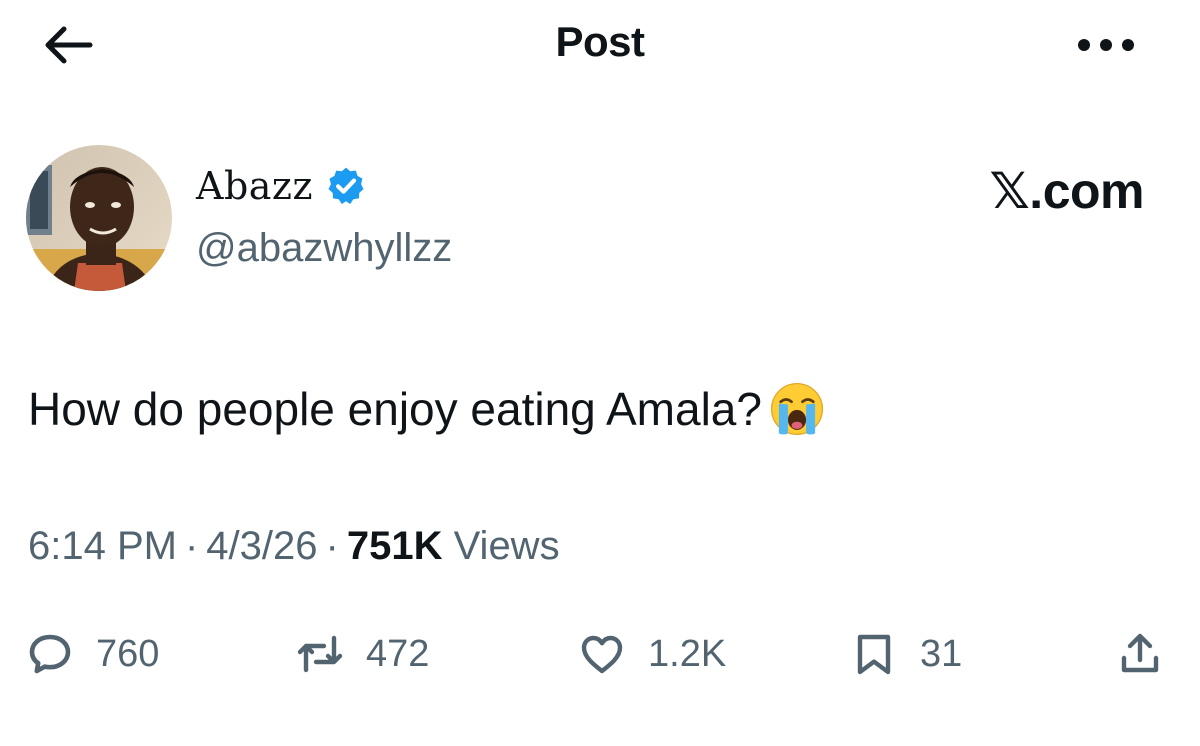  I want to click on loudly-crying-face-emoji, so click(797, 409).